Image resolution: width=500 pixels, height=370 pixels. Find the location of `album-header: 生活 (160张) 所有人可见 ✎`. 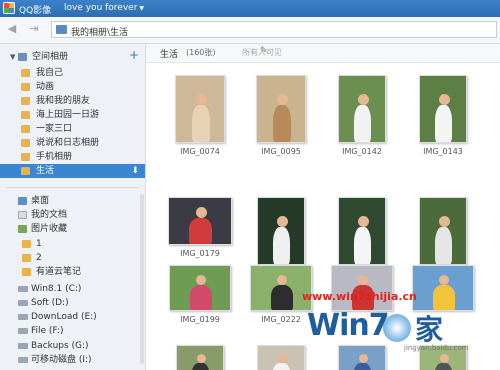

album-header: 生活 (160张) 所有人可见 ✎ is located at coordinates (323, 53).